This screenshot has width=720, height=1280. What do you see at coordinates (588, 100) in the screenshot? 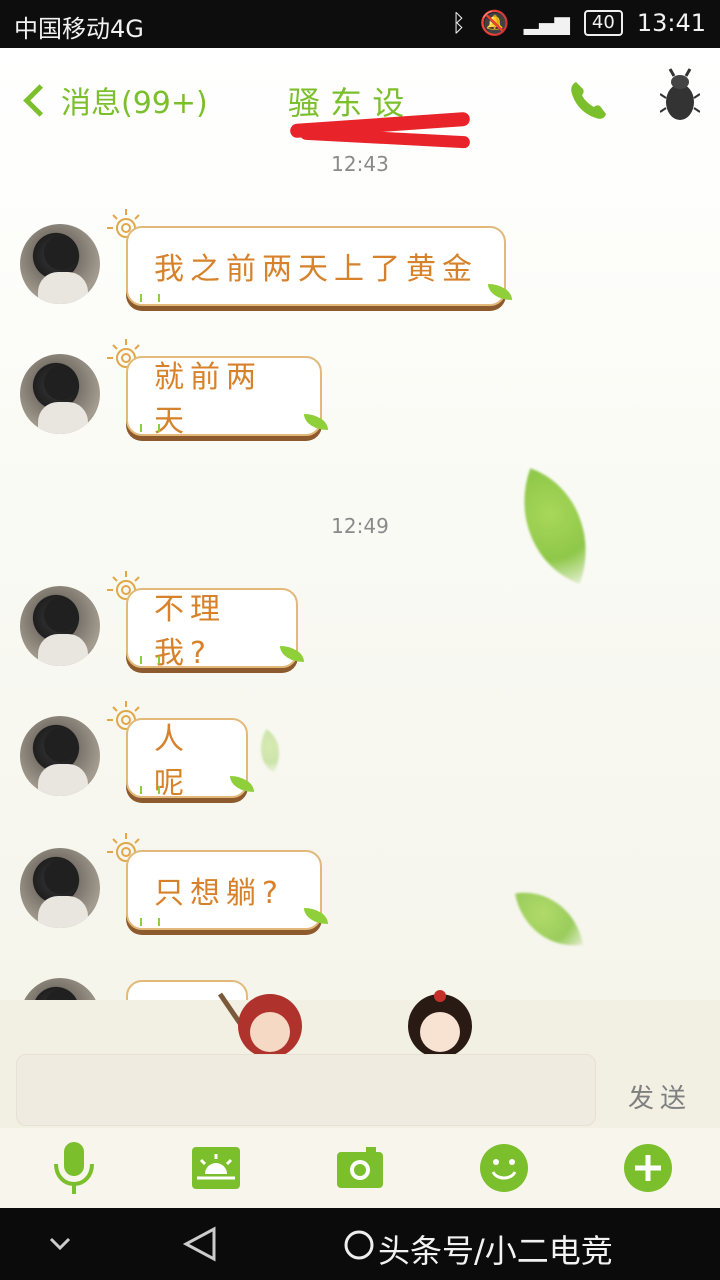
I see `phone-icon` at bounding box center [588, 100].